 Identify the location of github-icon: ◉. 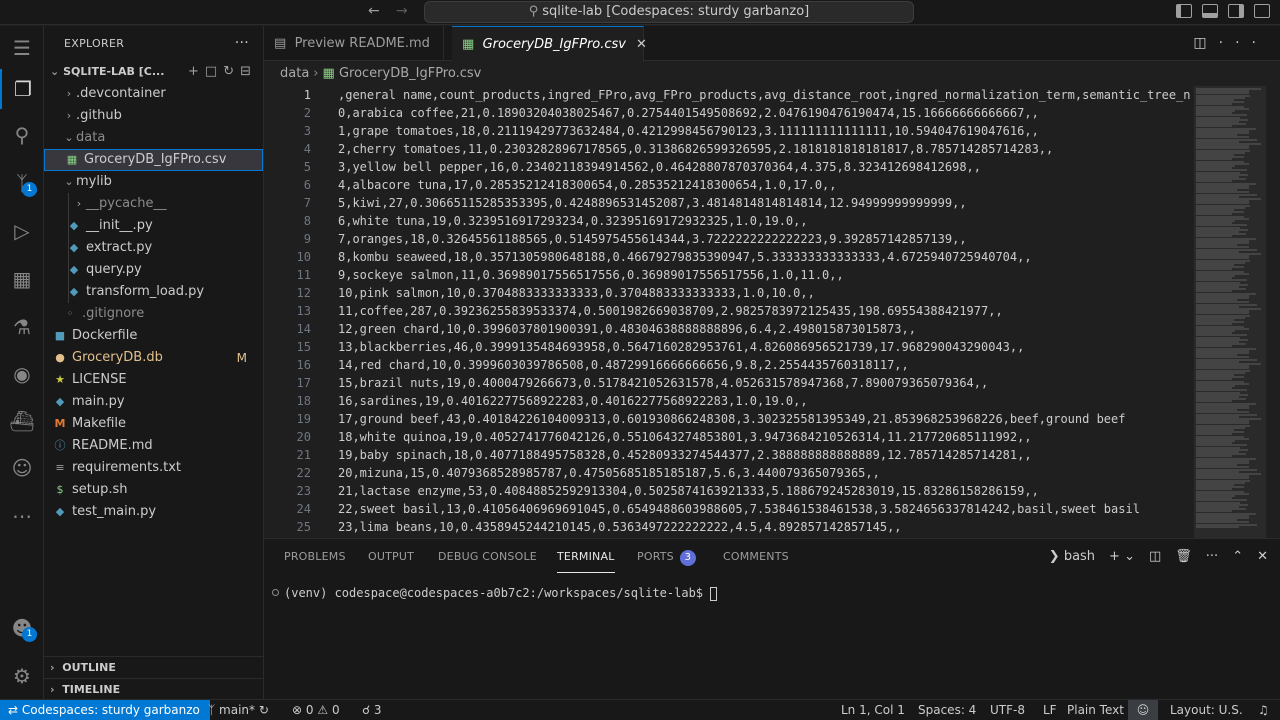
(22, 374).